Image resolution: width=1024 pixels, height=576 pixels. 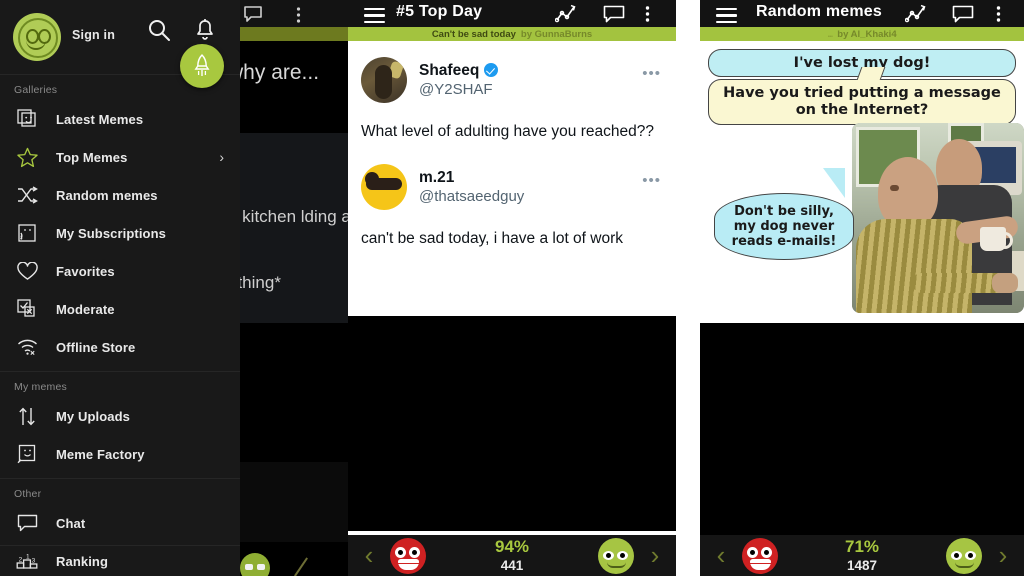 What do you see at coordinates (862, 34) in the screenshot?
I see `meme-credit-bar: ... by Al_Khaki4` at bounding box center [862, 34].